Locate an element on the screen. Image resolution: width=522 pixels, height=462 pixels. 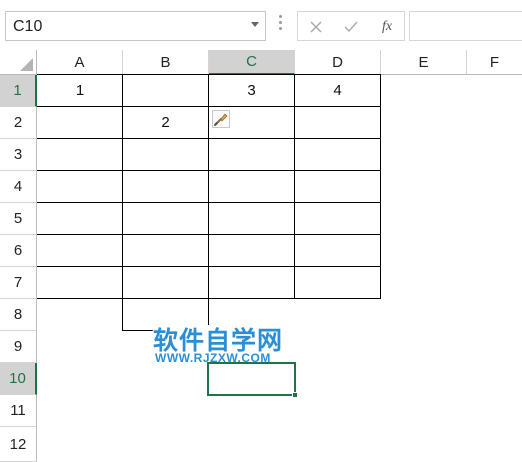
column-header-d: D is located at coordinates (338, 62).